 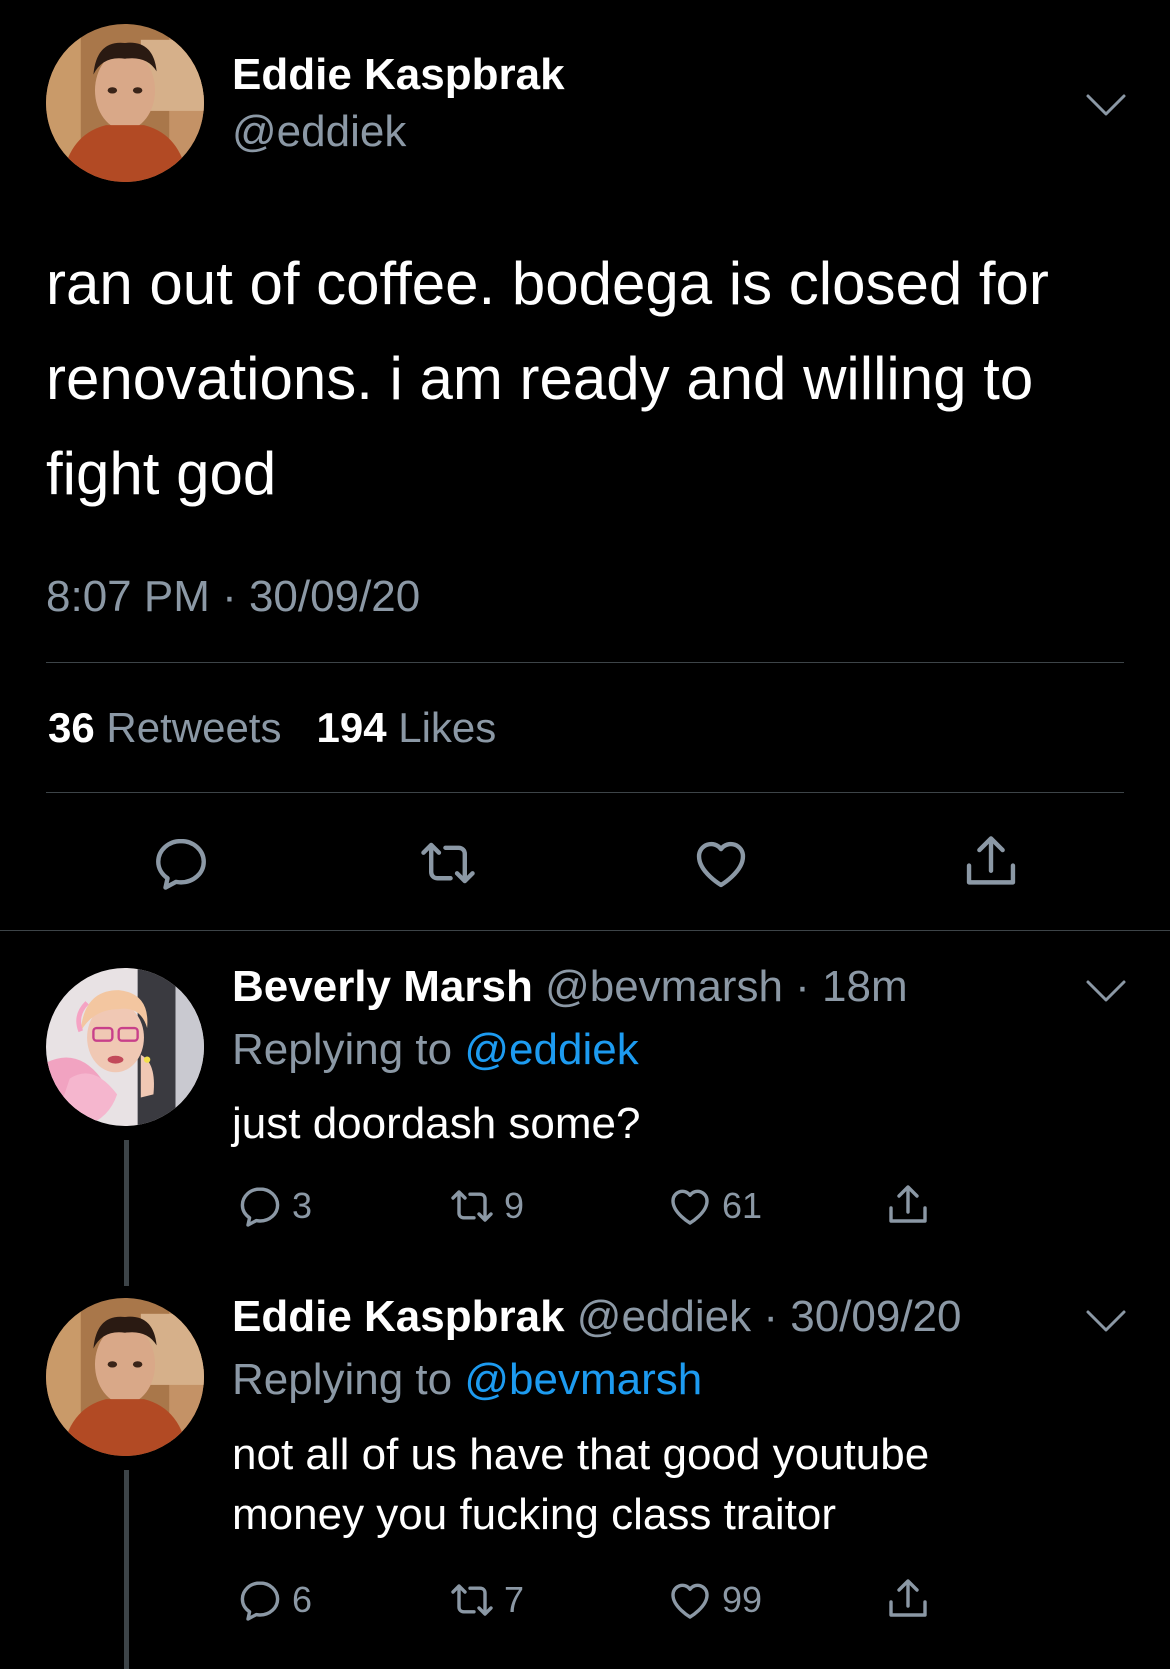 What do you see at coordinates (769, 1316) in the screenshot?
I see `reply-meta: @eddiek · 30/09/20` at bounding box center [769, 1316].